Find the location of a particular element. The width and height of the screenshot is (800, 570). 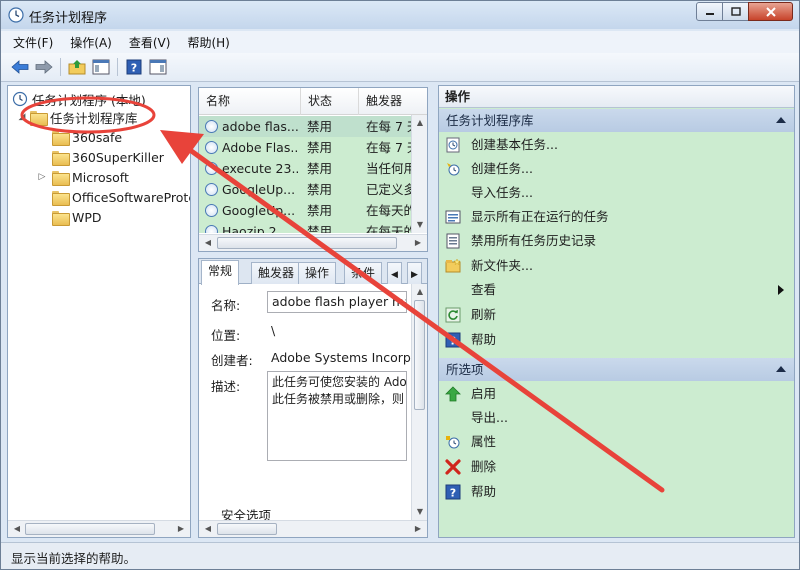

action-view: 查看 is located at coordinates (616, 290).